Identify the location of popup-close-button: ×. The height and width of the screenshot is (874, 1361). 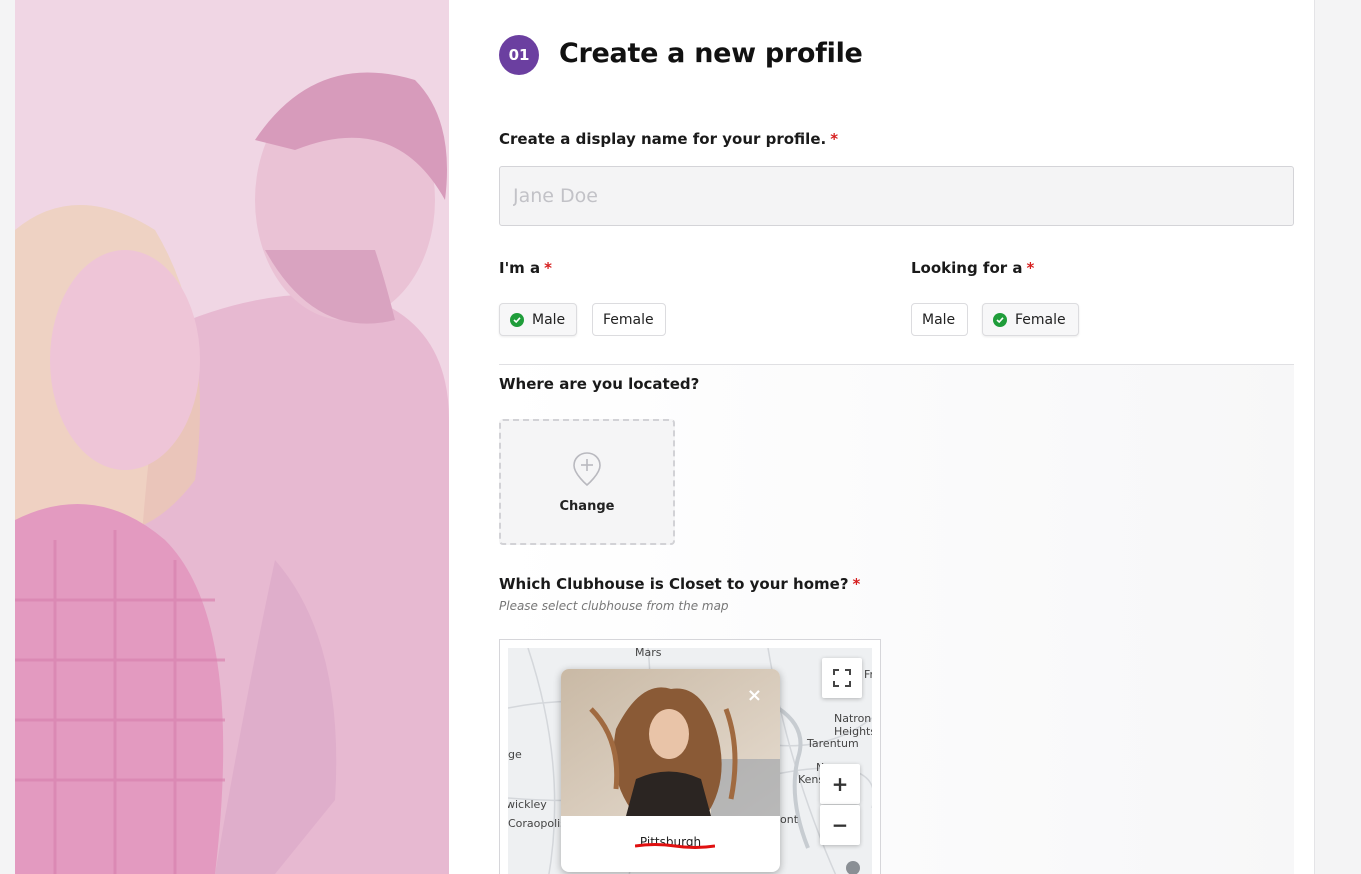
(754, 695).